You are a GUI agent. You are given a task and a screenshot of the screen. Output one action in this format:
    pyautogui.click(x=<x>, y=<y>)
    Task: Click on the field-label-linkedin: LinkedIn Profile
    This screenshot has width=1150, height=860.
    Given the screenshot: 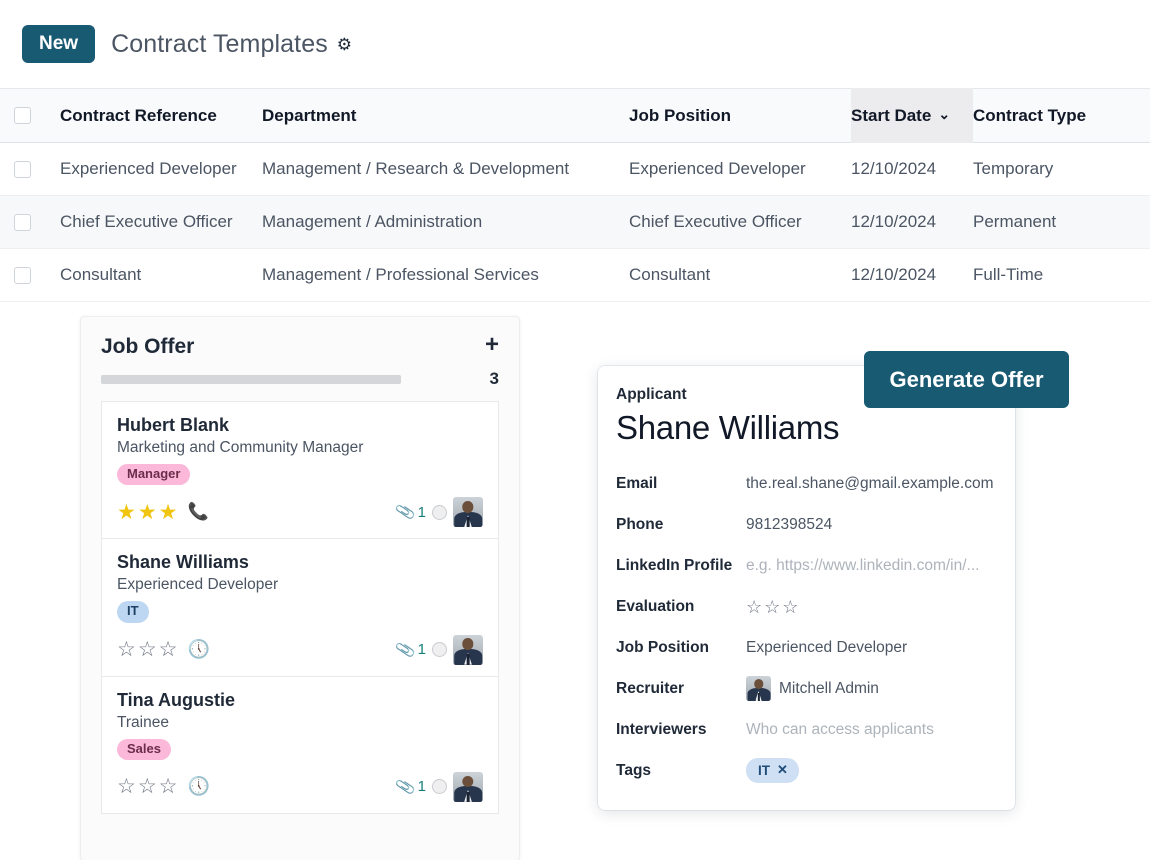 What is the action you would take?
    pyautogui.click(x=674, y=565)
    